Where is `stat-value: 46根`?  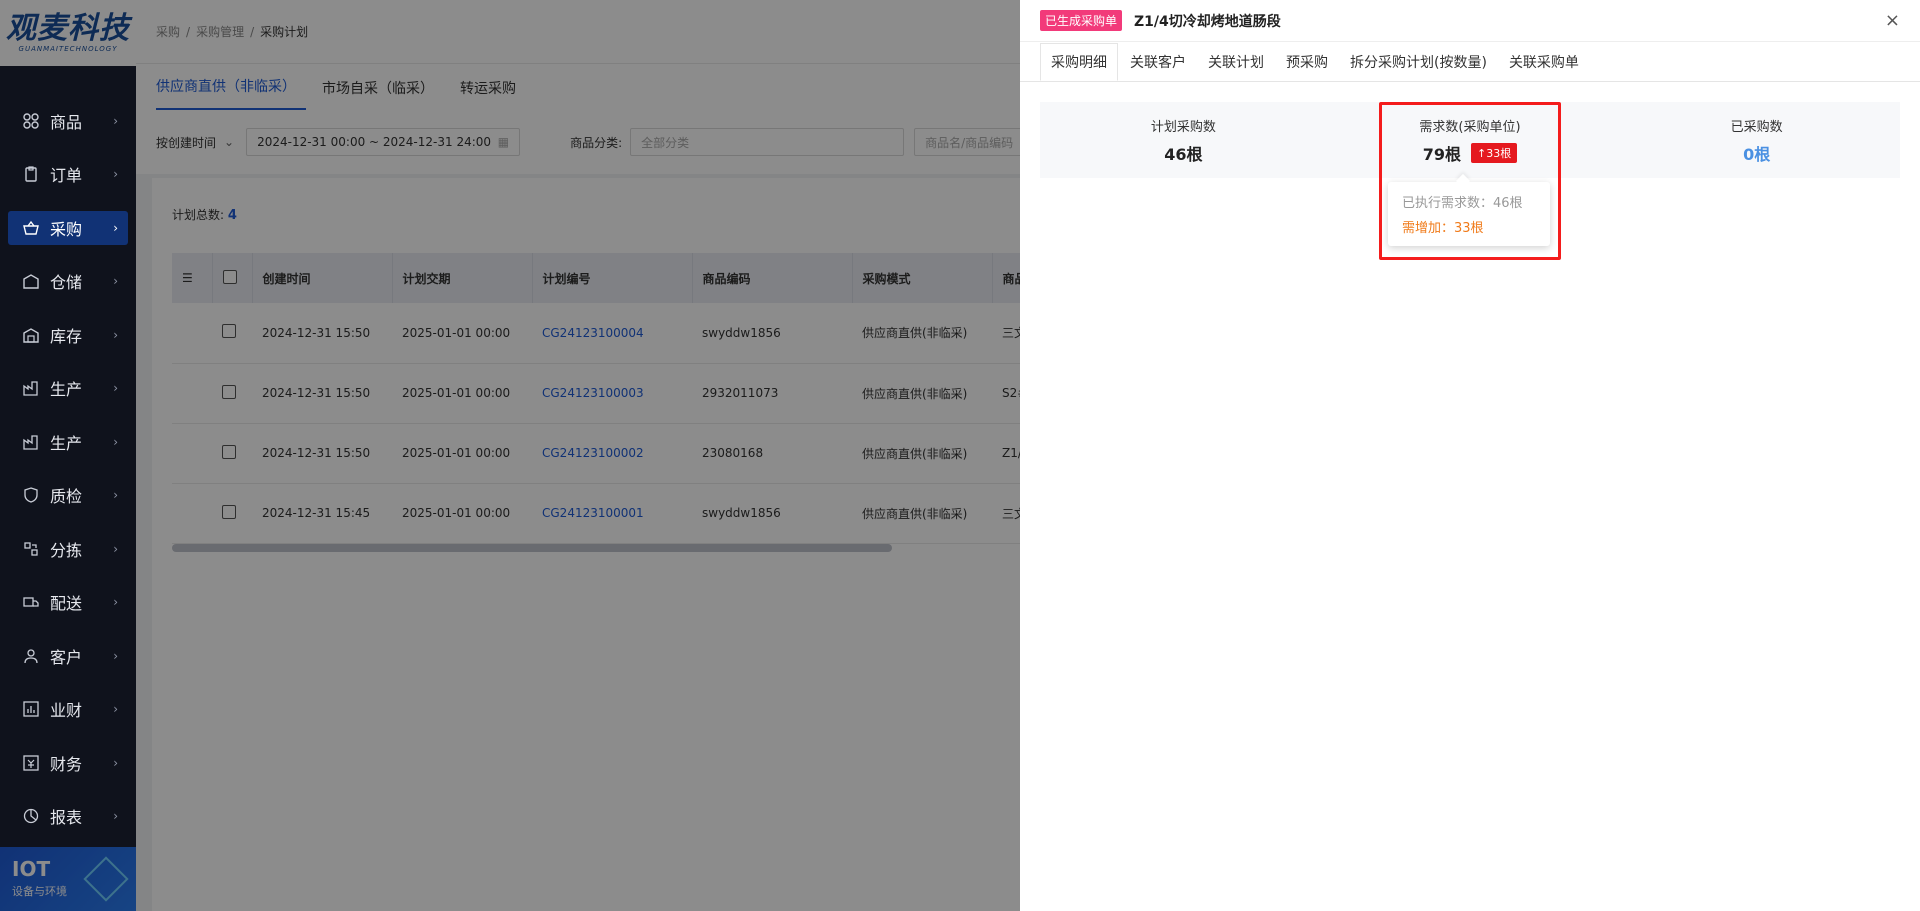 stat-value: 46根 is located at coordinates (1183, 154).